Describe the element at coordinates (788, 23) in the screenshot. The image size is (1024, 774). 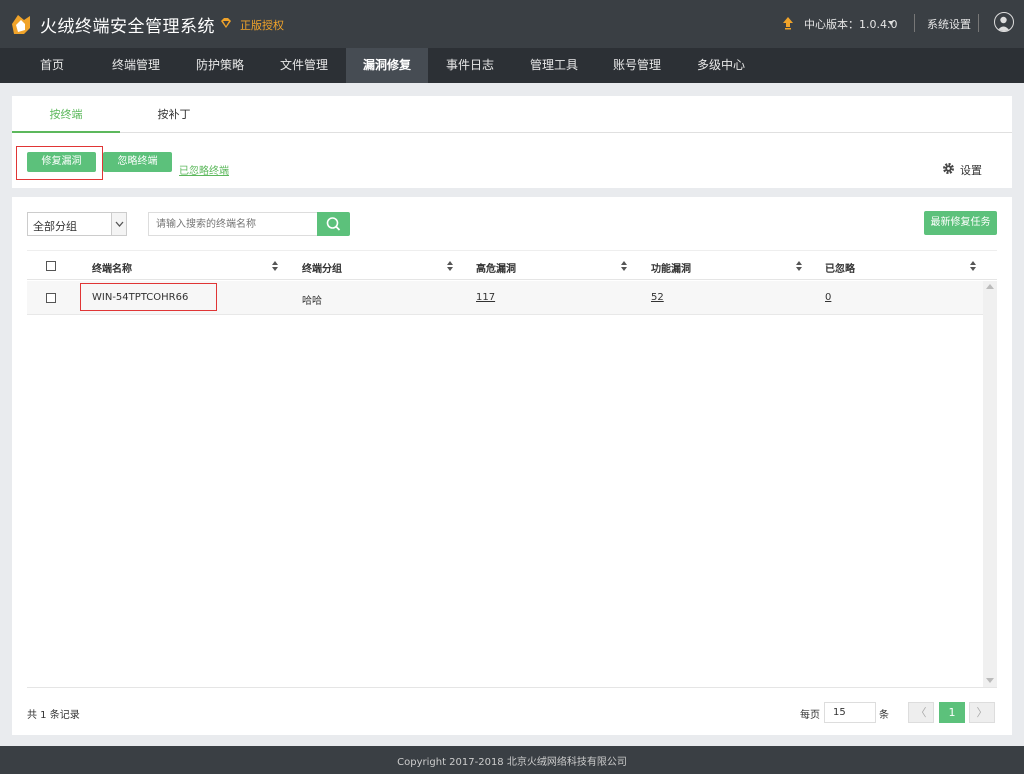
I see `upgrade-arrow-icon` at that location.